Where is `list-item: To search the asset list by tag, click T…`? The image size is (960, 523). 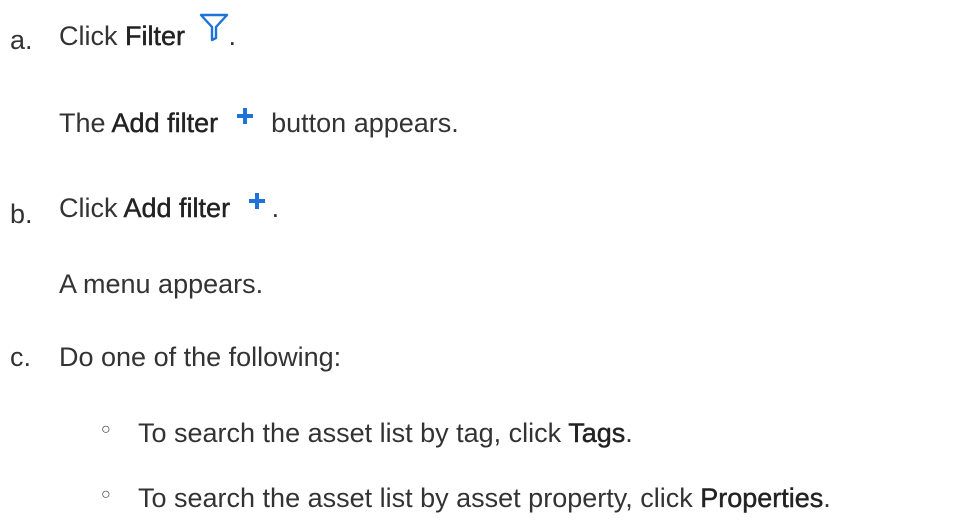 list-item: To search the asset list by tag, click T… is located at coordinates (385, 433).